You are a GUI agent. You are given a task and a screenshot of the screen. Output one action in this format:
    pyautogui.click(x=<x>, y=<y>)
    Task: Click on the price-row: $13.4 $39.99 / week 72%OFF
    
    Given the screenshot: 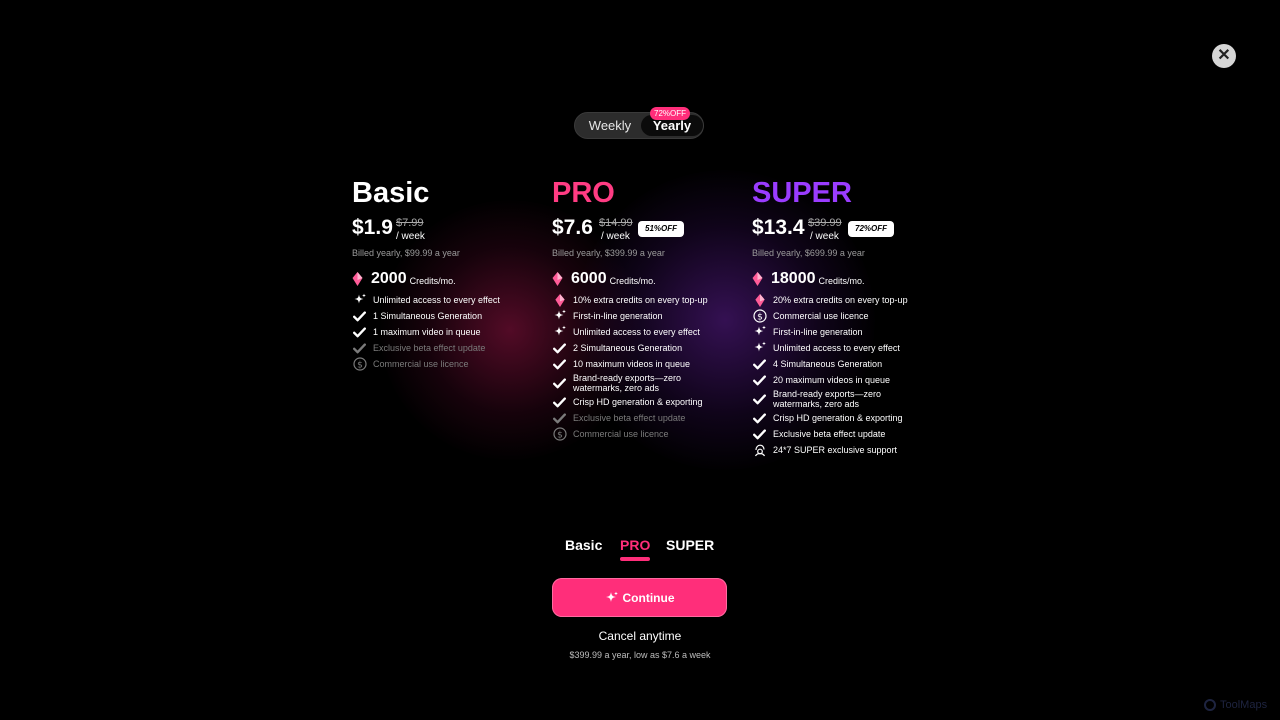 What is the action you would take?
    pyautogui.click(x=847, y=231)
    